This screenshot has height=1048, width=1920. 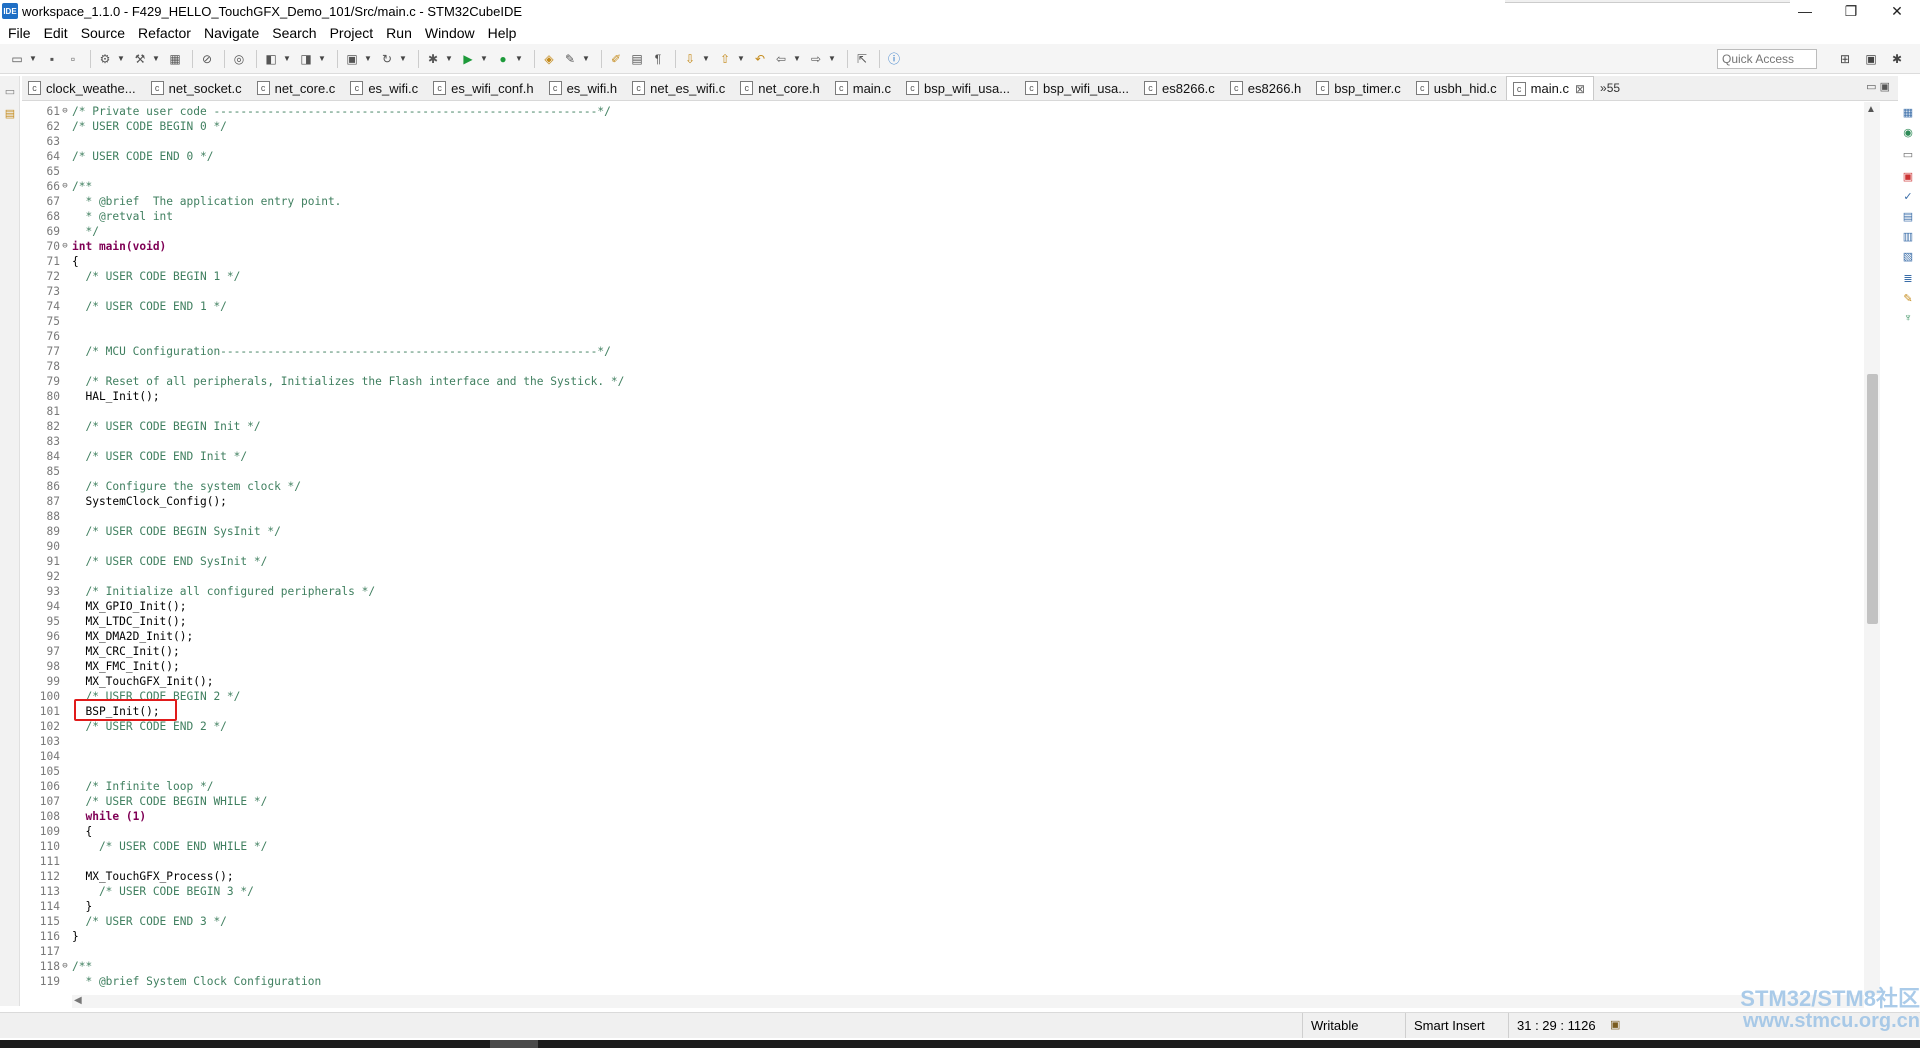 What do you see at coordinates (954, 921) in the screenshot?
I see `code-line: 115 /* USER CODE END 3 */` at bounding box center [954, 921].